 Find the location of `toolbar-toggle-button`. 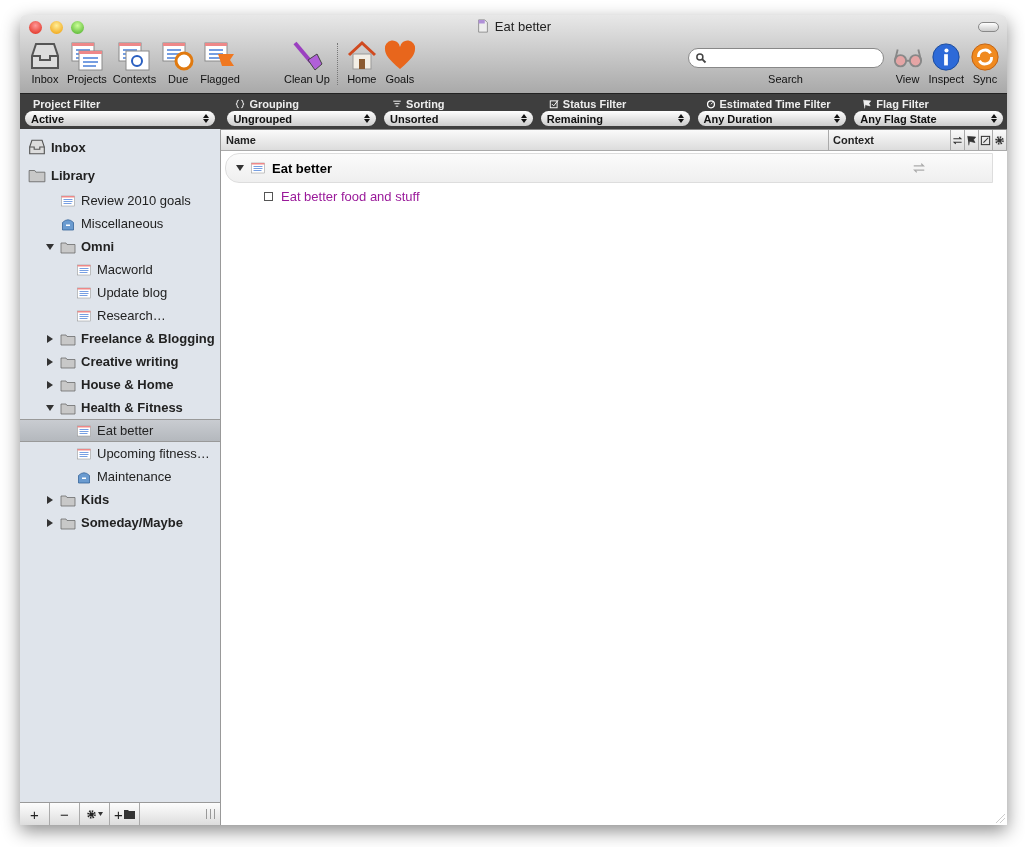

toolbar-toggle-button is located at coordinates (988, 27).